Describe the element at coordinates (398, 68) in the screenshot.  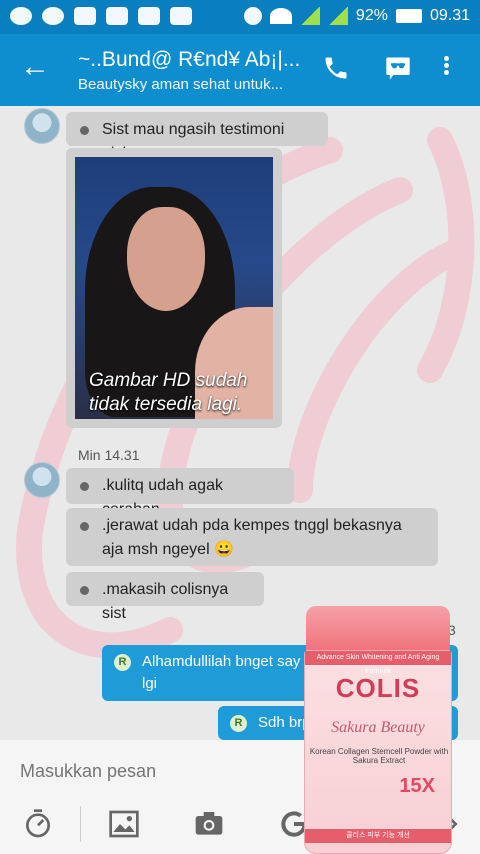
I see `video-chat-icon` at that location.